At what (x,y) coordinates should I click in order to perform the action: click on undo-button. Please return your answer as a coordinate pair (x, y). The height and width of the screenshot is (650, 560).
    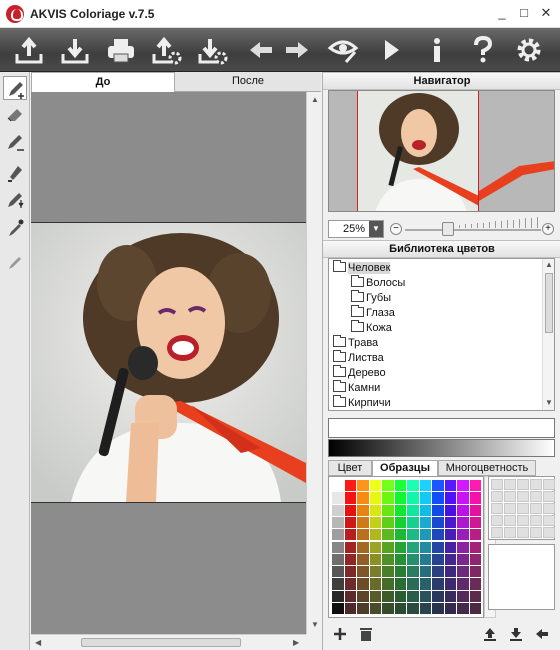
    Looking at the image, I should click on (261, 50).